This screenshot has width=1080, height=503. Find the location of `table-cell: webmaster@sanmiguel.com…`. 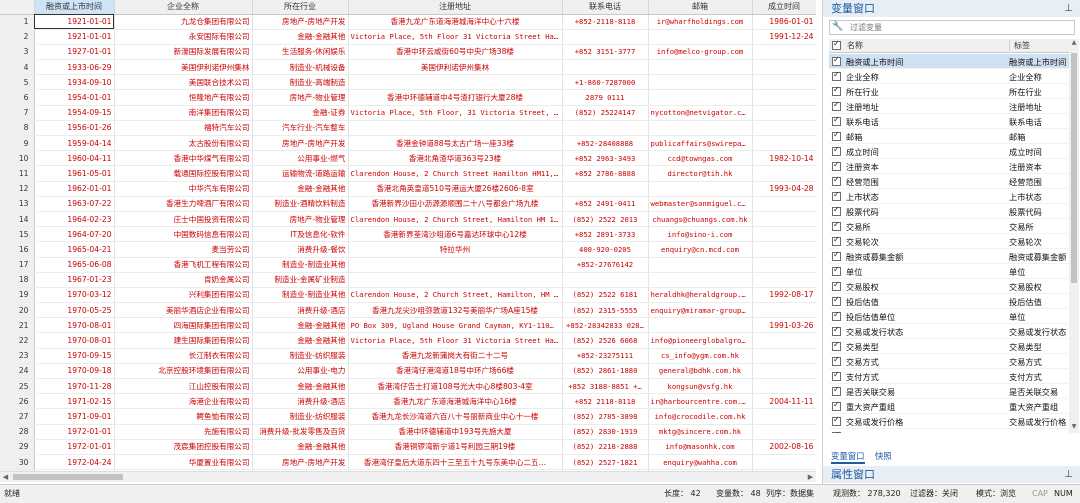

table-cell: webmaster@sanmiguel.com… is located at coordinates (700, 204).